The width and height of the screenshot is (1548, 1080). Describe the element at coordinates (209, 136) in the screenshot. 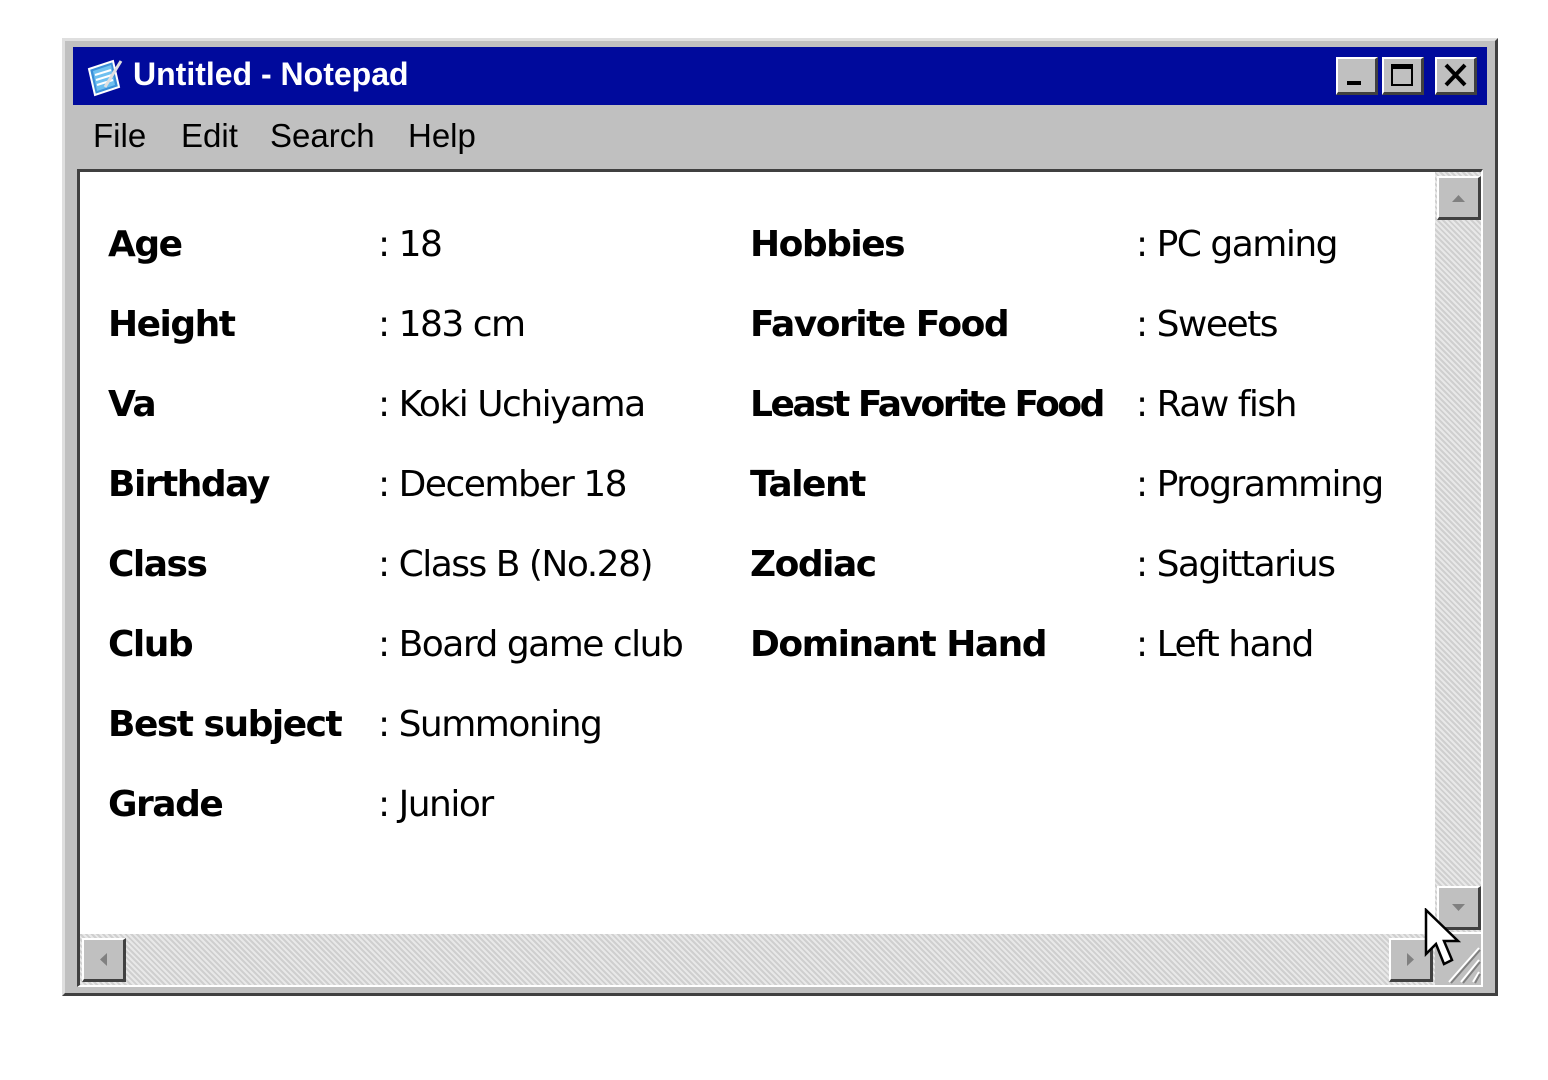

I see `menu-edit: Edit` at that location.